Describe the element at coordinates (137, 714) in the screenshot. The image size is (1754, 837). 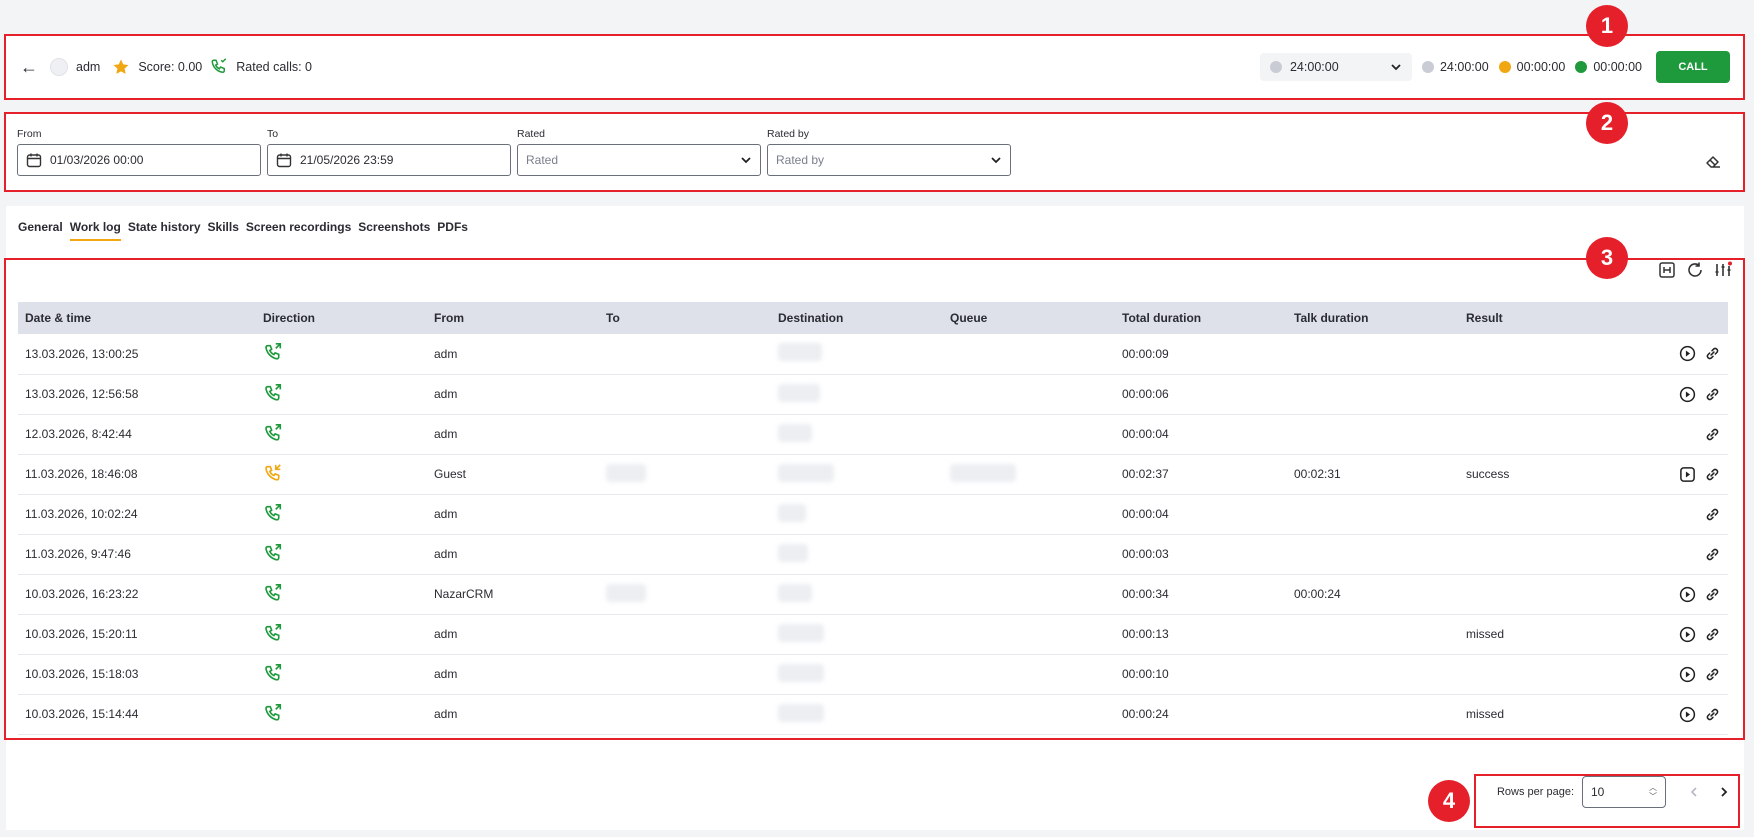
I see `cell-date-time: 10.03.2026, 15:14:44` at that location.